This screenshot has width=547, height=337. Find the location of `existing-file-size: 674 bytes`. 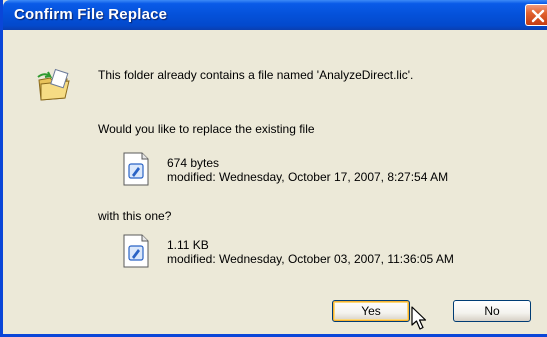

existing-file-size: 674 bytes is located at coordinates (193, 163).